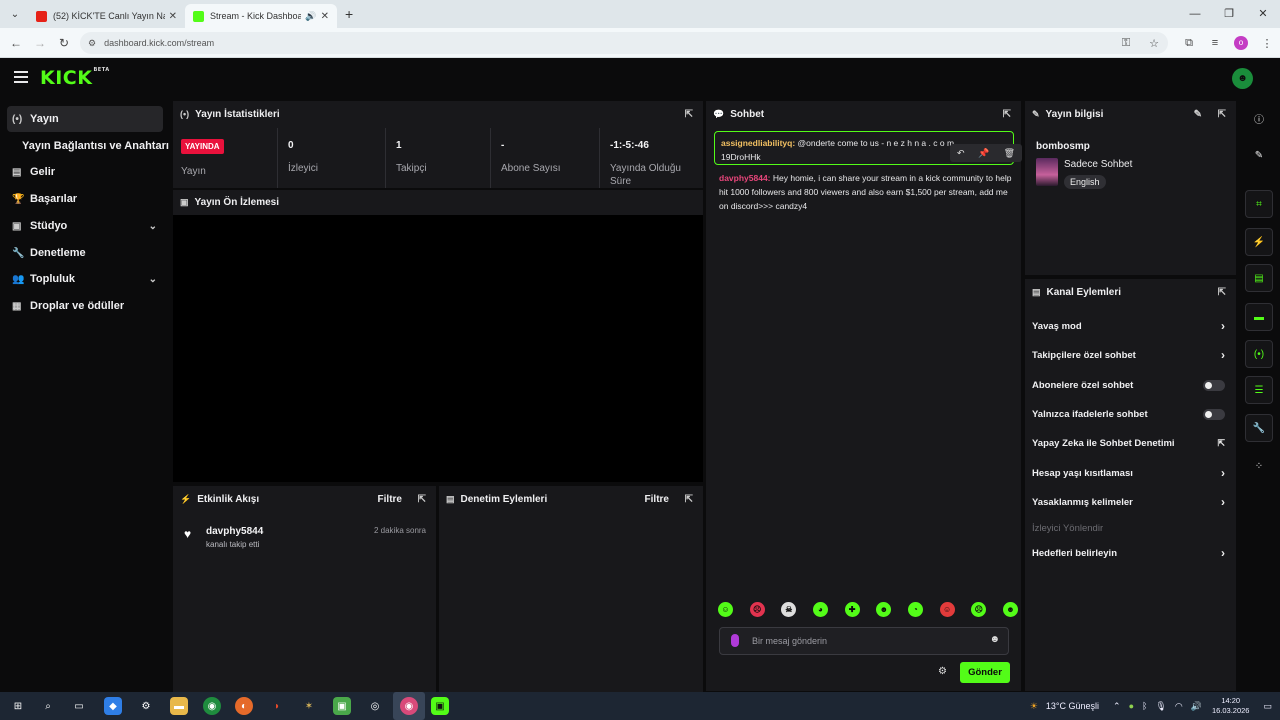 The height and width of the screenshot is (720, 1280). I want to click on layout-icon: ⁘, so click(1259, 466).